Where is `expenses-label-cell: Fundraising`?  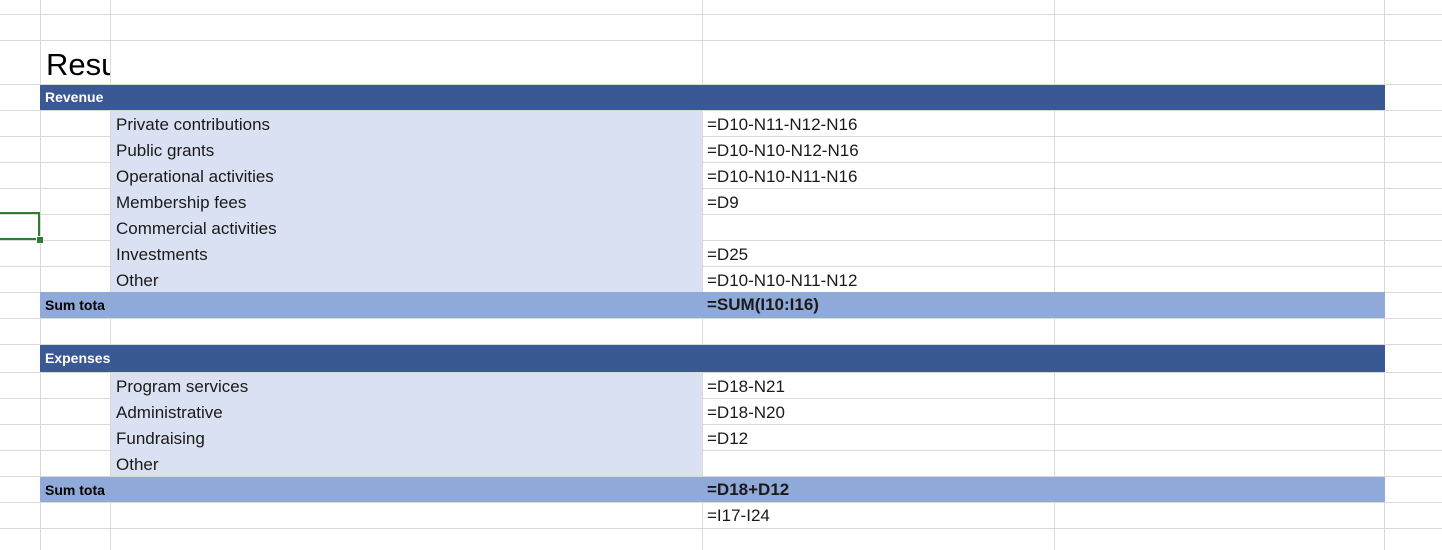
expenses-label-cell: Fundraising is located at coordinates (406, 439).